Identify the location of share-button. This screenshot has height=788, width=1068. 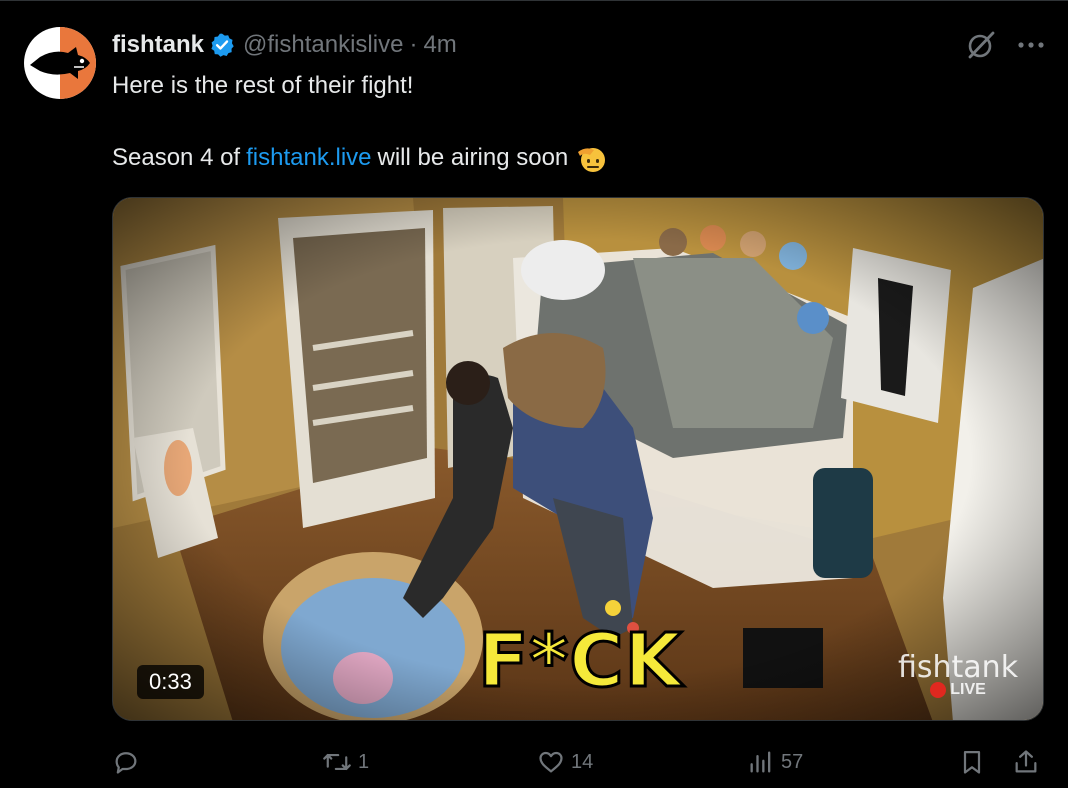
(1026, 762).